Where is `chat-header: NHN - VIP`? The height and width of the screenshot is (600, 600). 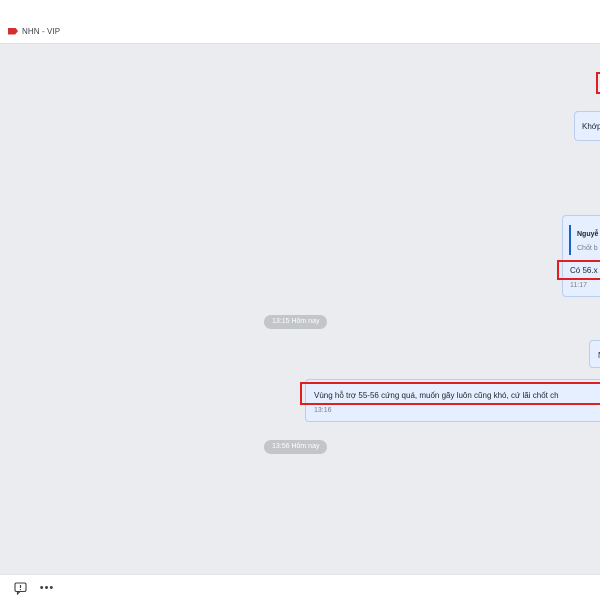 chat-header: NHN - VIP is located at coordinates (300, 22).